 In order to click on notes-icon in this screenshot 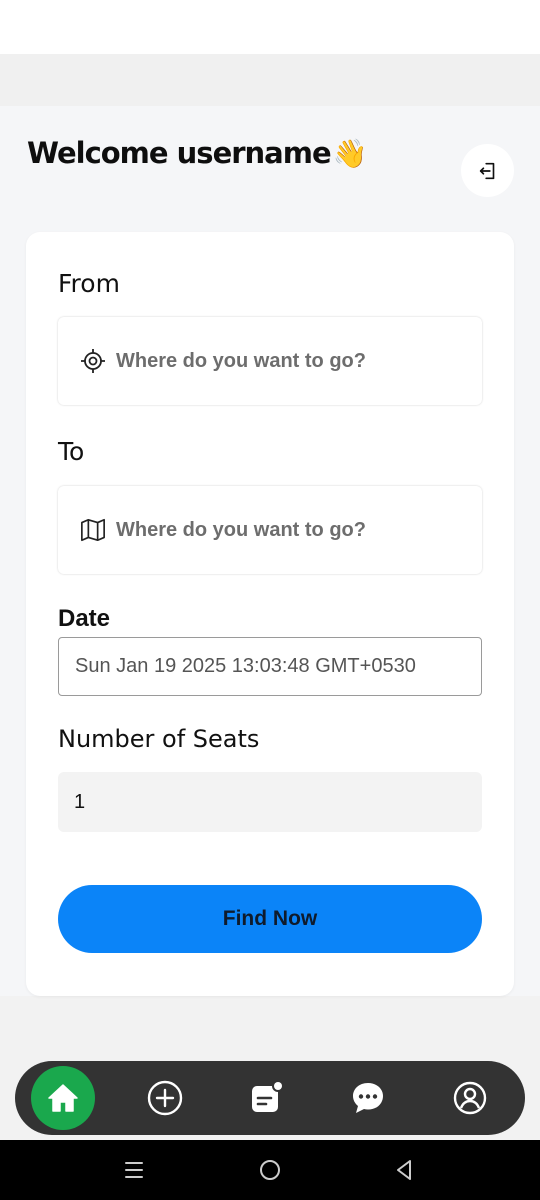, I will do `click(268, 1096)`.